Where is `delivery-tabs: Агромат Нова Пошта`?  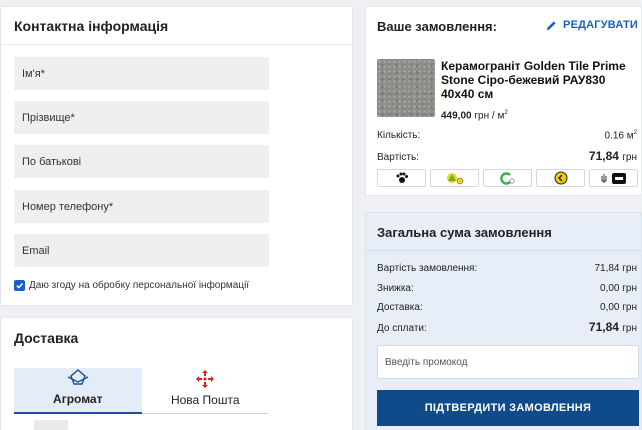
delivery-tabs: Агромат Нова Пошта is located at coordinates (141, 391).